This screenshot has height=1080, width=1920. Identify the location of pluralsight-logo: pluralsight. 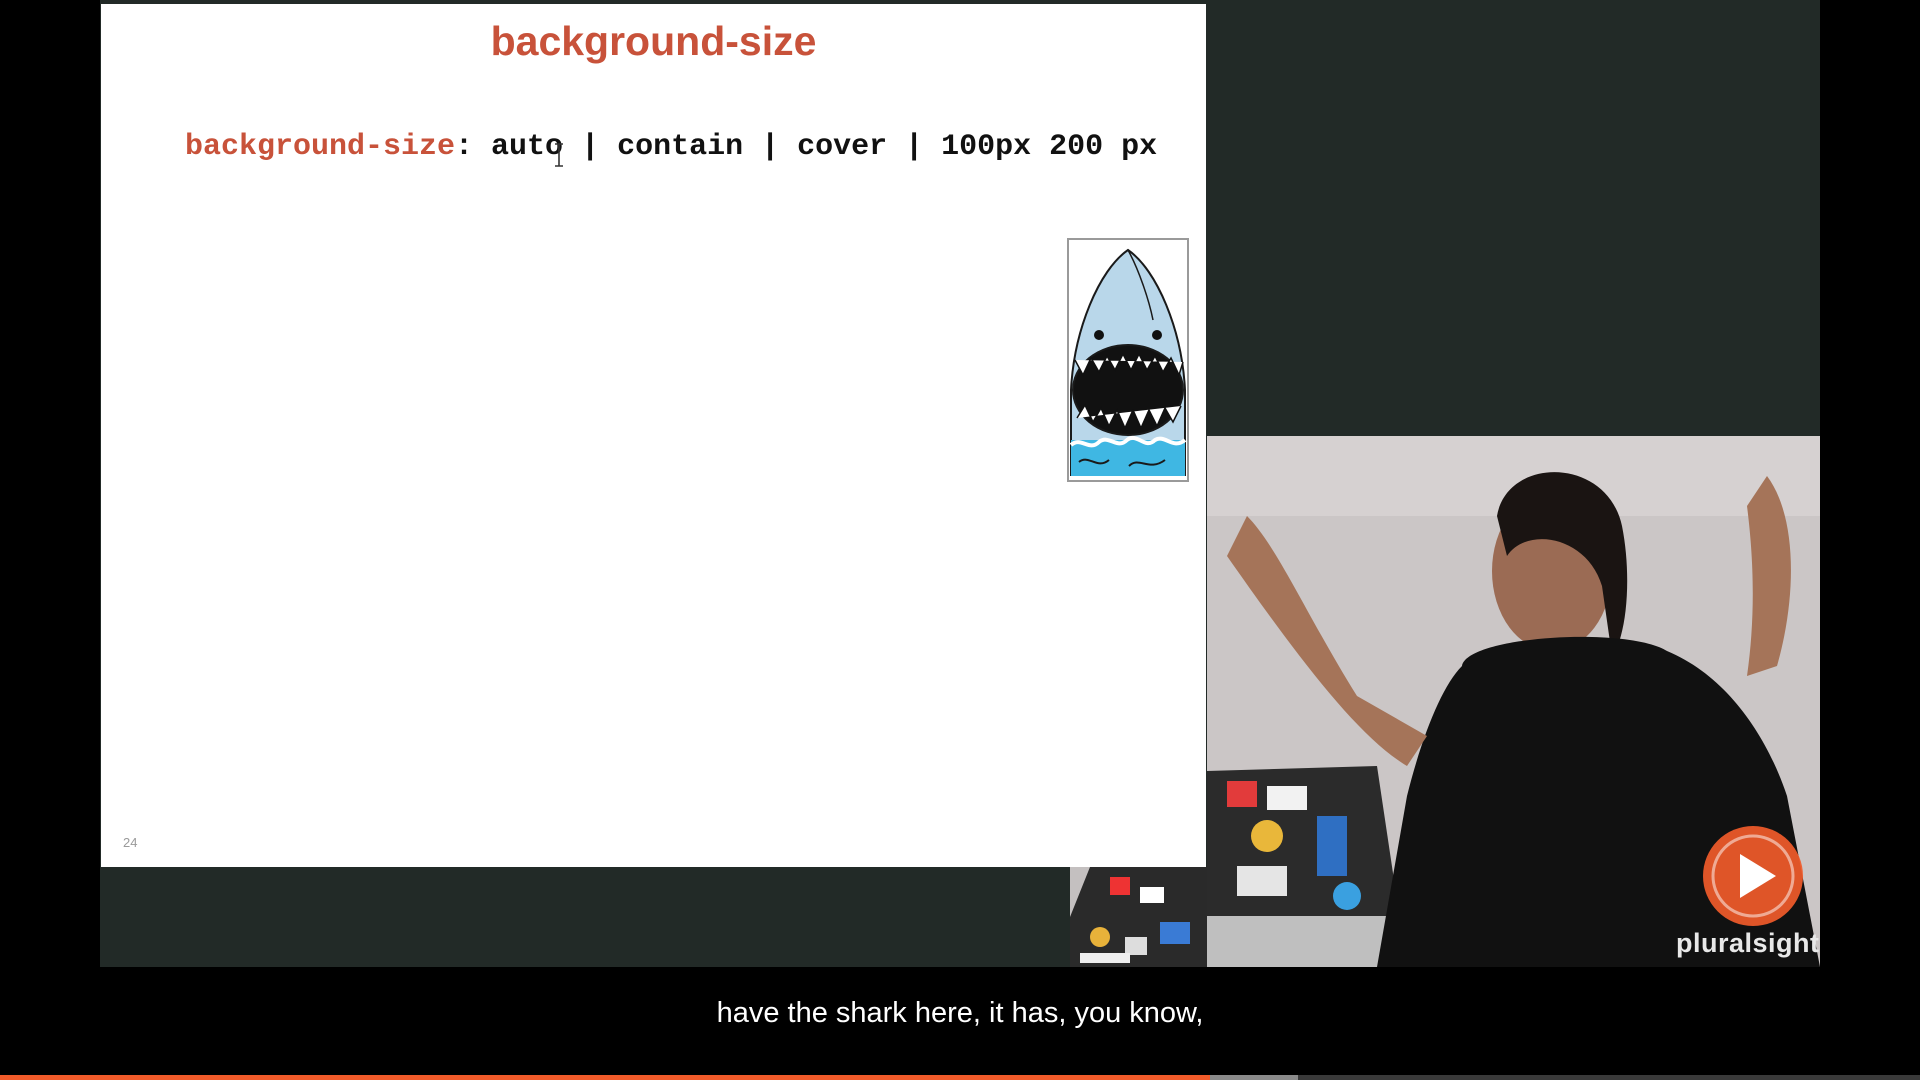
(1748, 943).